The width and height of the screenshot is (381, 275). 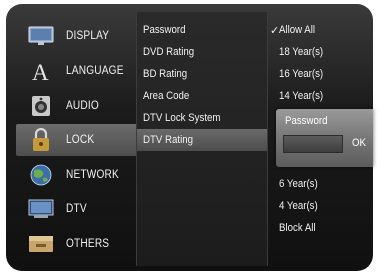 What do you see at coordinates (202, 96) in the screenshot?
I see `submenu-item-area-code: Area Code` at bounding box center [202, 96].